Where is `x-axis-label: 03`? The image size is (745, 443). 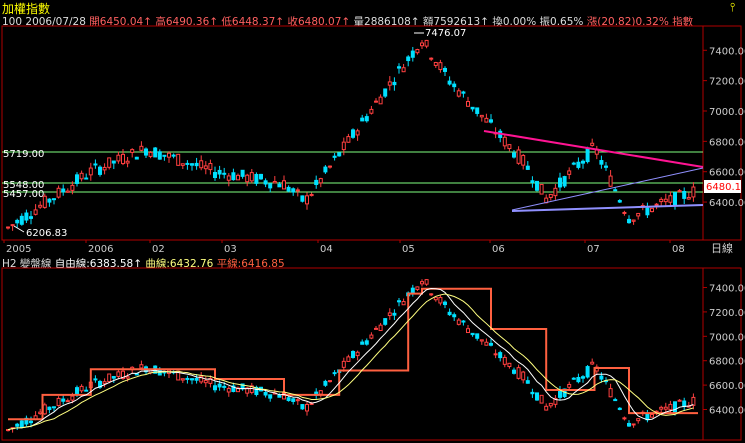
x-axis-label: 03 is located at coordinates (230, 249).